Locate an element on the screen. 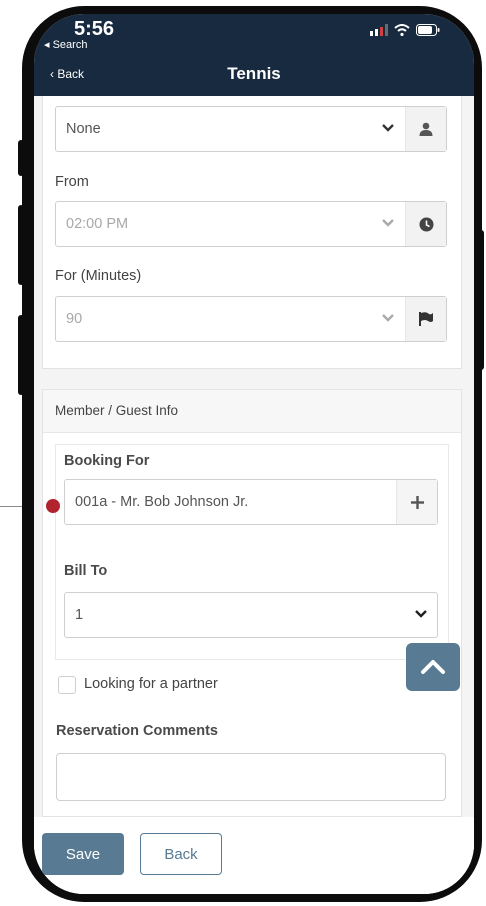  from-label: From is located at coordinates (72, 182).